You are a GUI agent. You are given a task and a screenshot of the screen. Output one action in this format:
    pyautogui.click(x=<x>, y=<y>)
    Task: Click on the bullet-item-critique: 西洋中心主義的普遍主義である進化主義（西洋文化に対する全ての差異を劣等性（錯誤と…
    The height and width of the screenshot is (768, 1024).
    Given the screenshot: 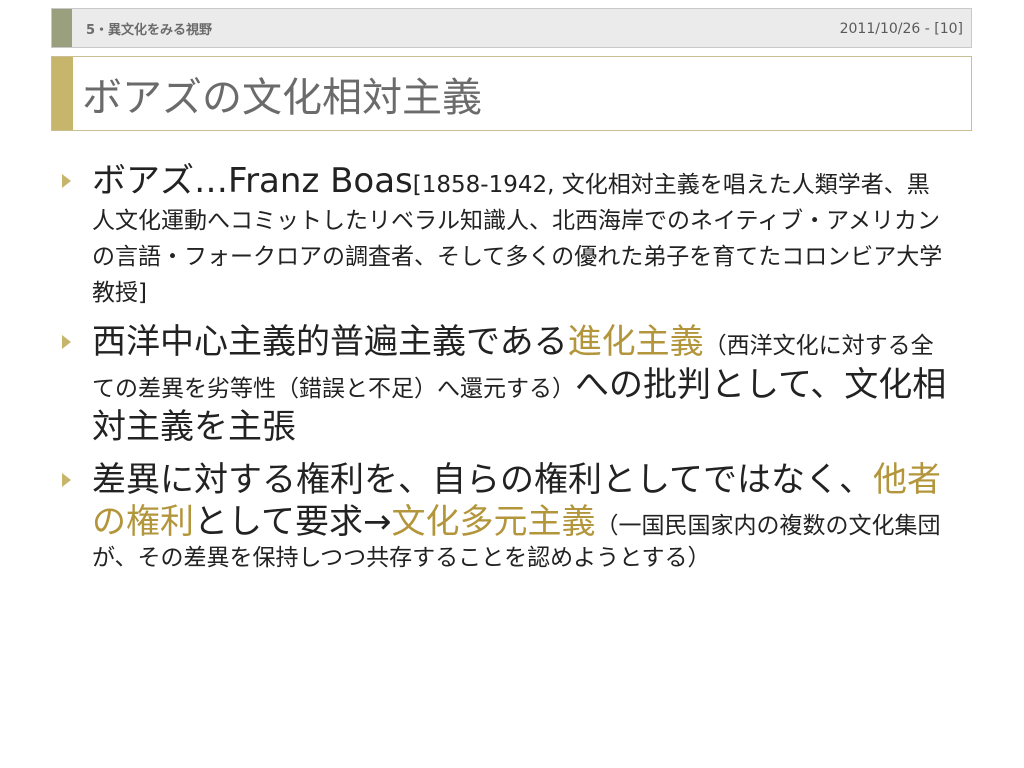 What is the action you would take?
    pyautogui.click(x=507, y=385)
    